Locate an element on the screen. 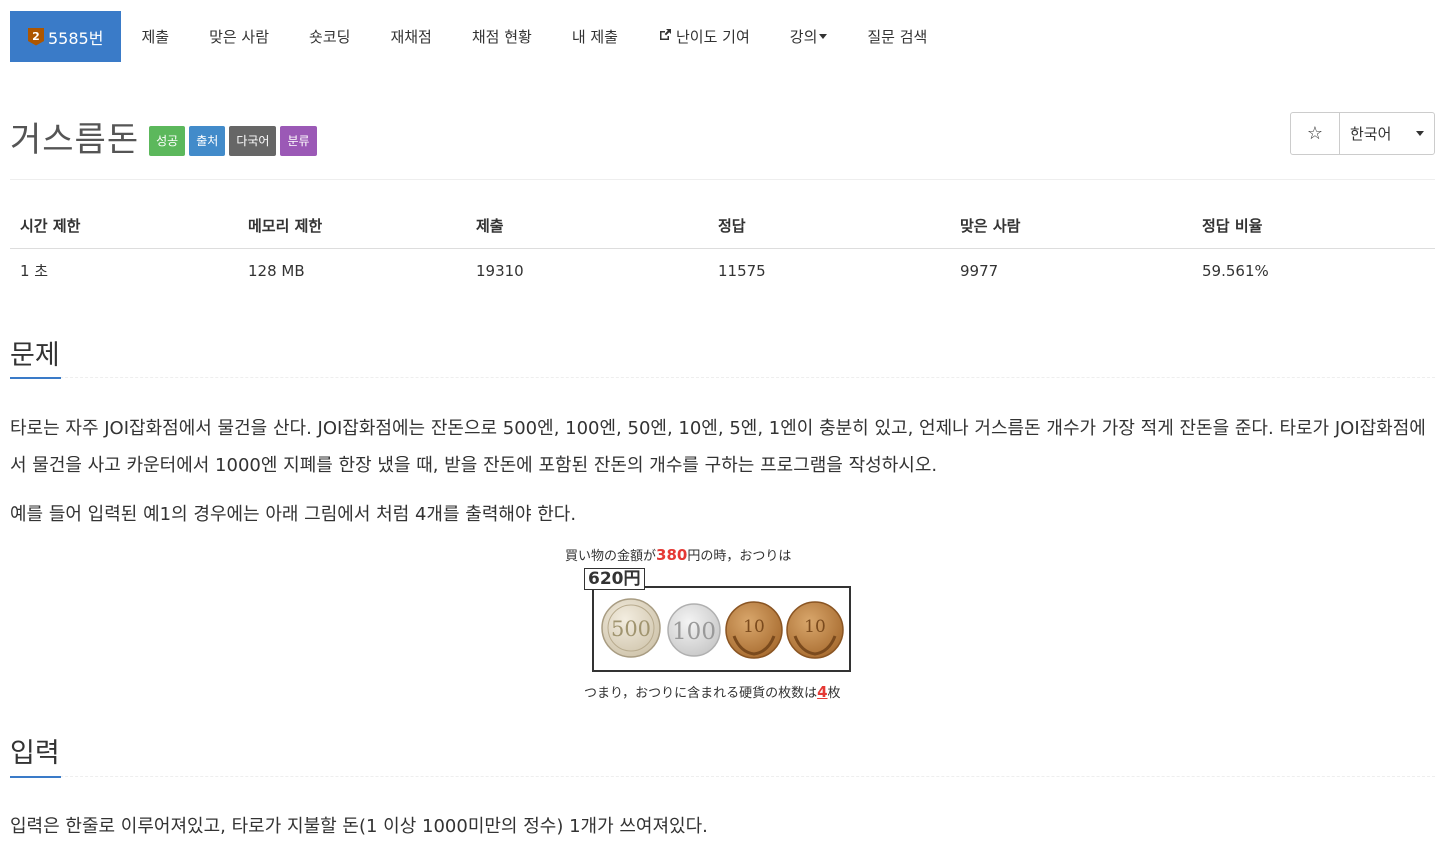 The image size is (1445, 853). problem-heading: 문제 is located at coordinates (35, 355).